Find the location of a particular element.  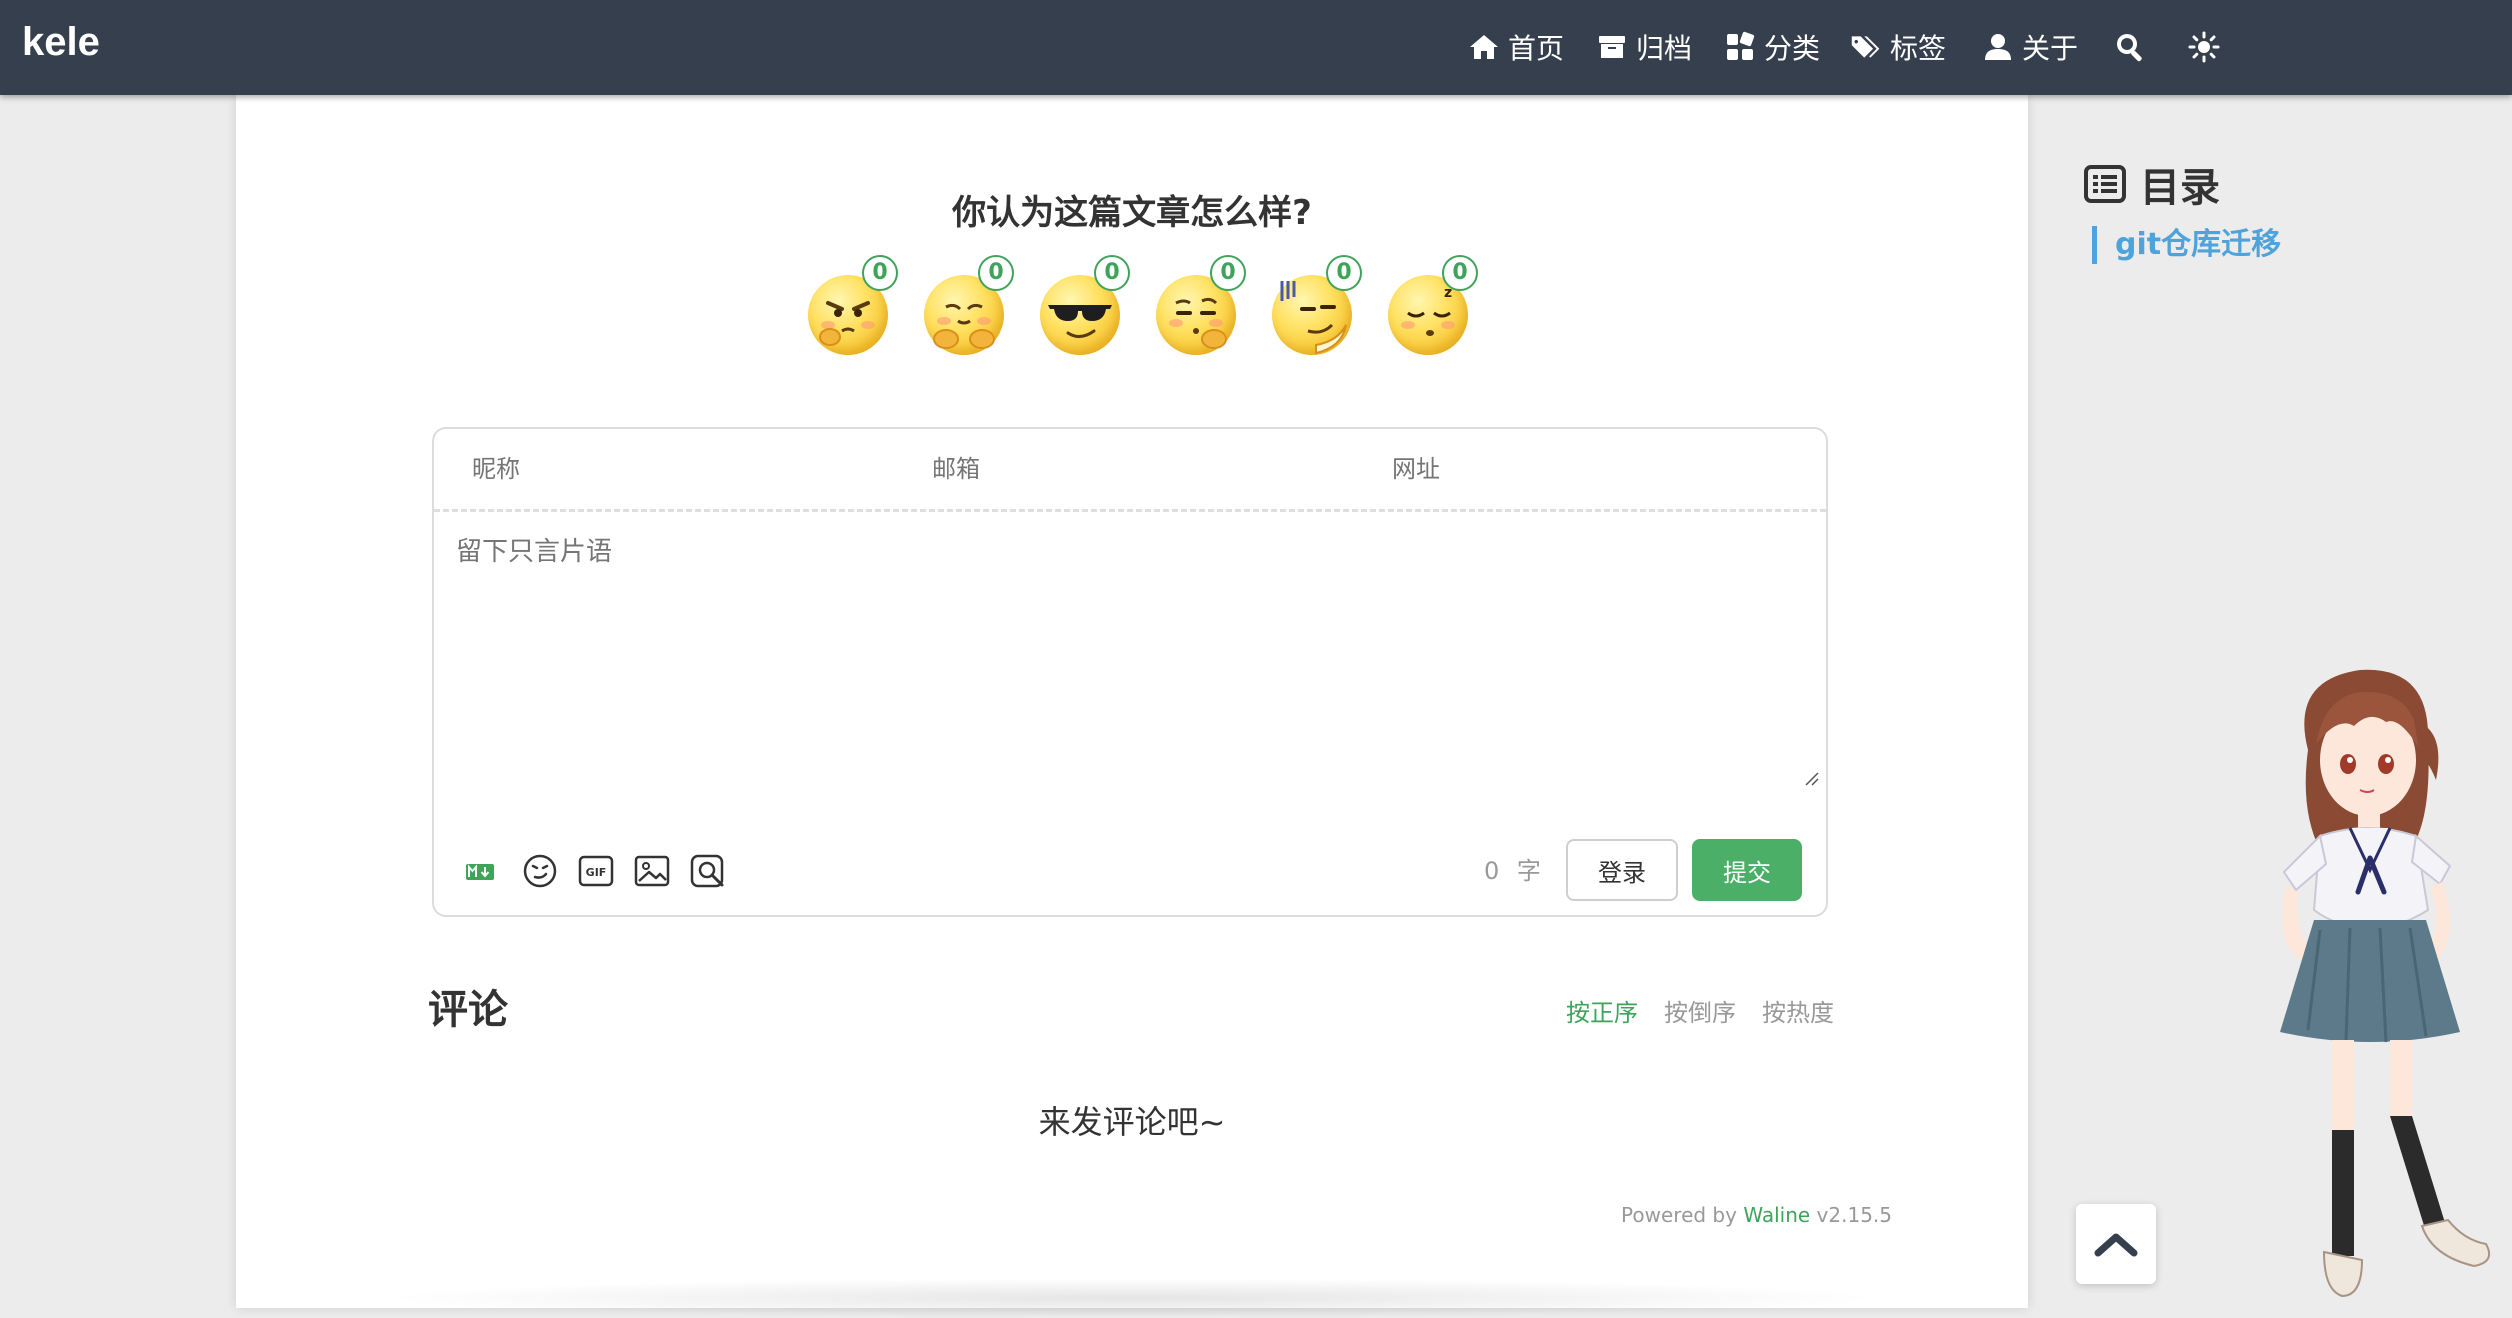

word-count-unit: 字 is located at coordinates (1528, 871).